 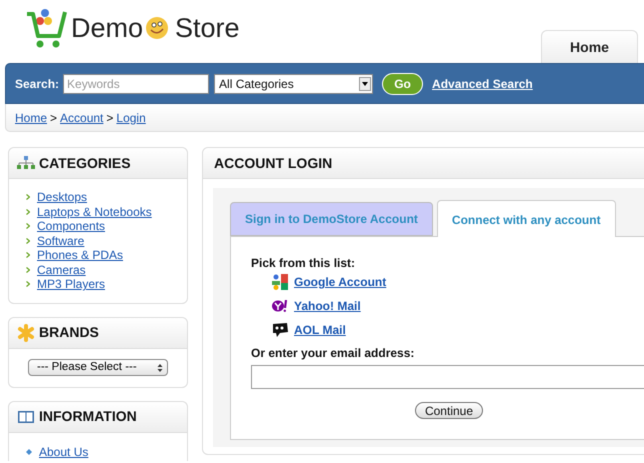 I want to click on circle-icon, so click(x=280, y=306).